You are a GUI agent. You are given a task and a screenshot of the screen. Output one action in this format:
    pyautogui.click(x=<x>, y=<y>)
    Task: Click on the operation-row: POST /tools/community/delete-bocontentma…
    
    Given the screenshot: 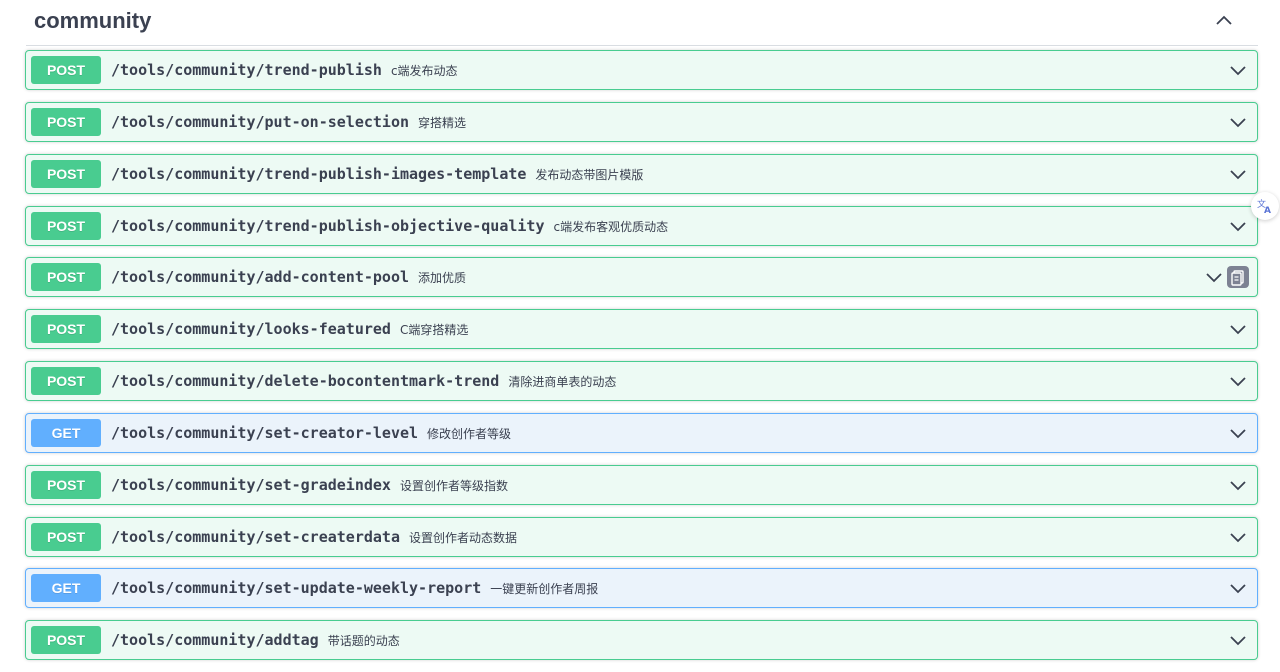 What is the action you would take?
    pyautogui.click(x=641, y=381)
    